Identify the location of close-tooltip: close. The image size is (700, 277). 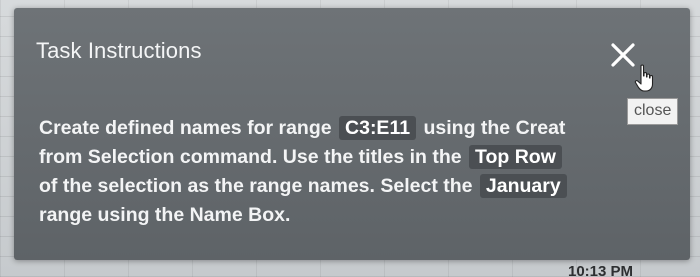
(653, 111).